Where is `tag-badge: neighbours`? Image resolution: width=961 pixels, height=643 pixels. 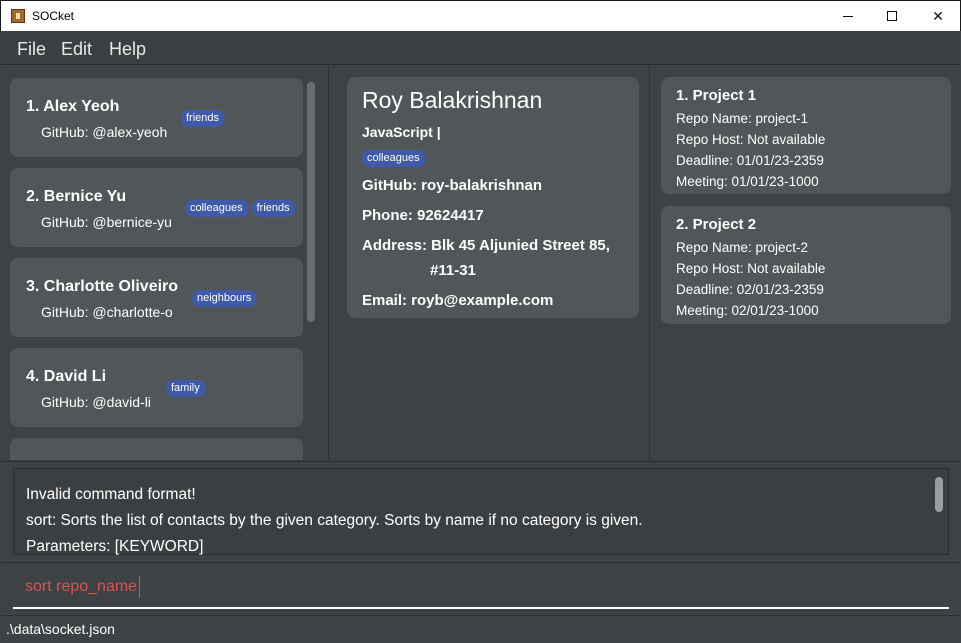 tag-badge: neighbours is located at coordinates (224, 298).